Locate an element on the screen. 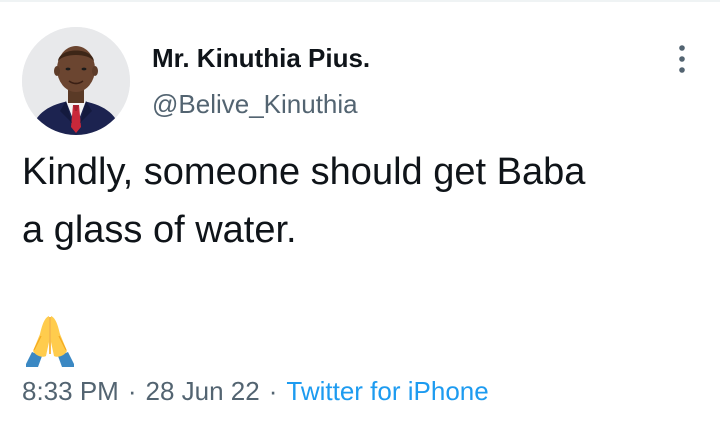 The width and height of the screenshot is (720, 428). profile-photo-icon is located at coordinates (76, 81).